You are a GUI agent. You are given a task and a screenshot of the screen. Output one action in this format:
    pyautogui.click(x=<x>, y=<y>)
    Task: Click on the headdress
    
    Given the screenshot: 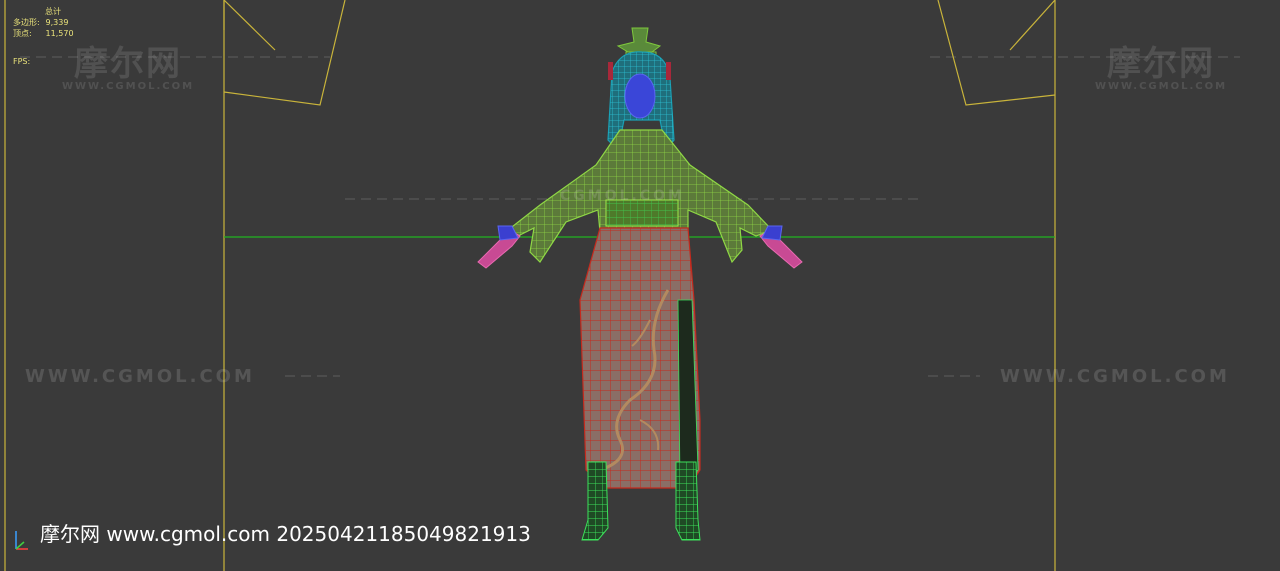 What is the action you would take?
    pyautogui.click(x=639, y=40)
    